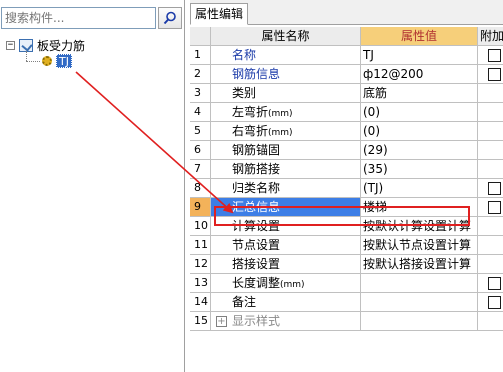  I want to click on expand-icon: +, so click(221, 321).